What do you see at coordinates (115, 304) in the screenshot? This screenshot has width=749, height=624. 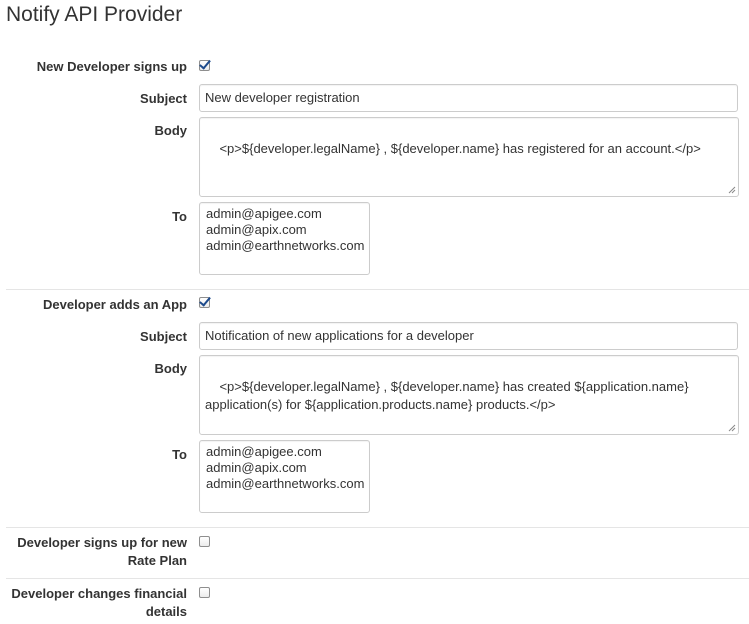 I see `notification-label: Developer adds an App` at bounding box center [115, 304].